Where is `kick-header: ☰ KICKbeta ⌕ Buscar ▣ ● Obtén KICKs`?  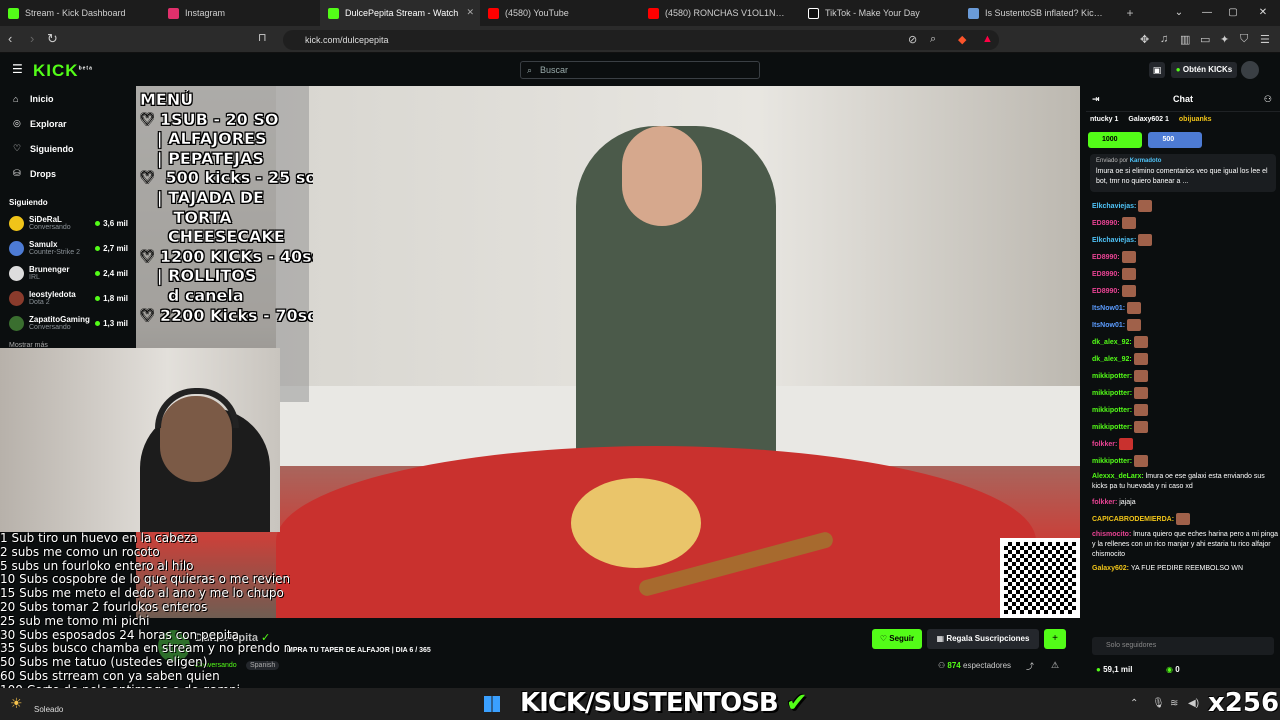 kick-header: ☰ KICKbeta ⌕ Buscar ▣ ● Obtén KICKs is located at coordinates (640, 69).